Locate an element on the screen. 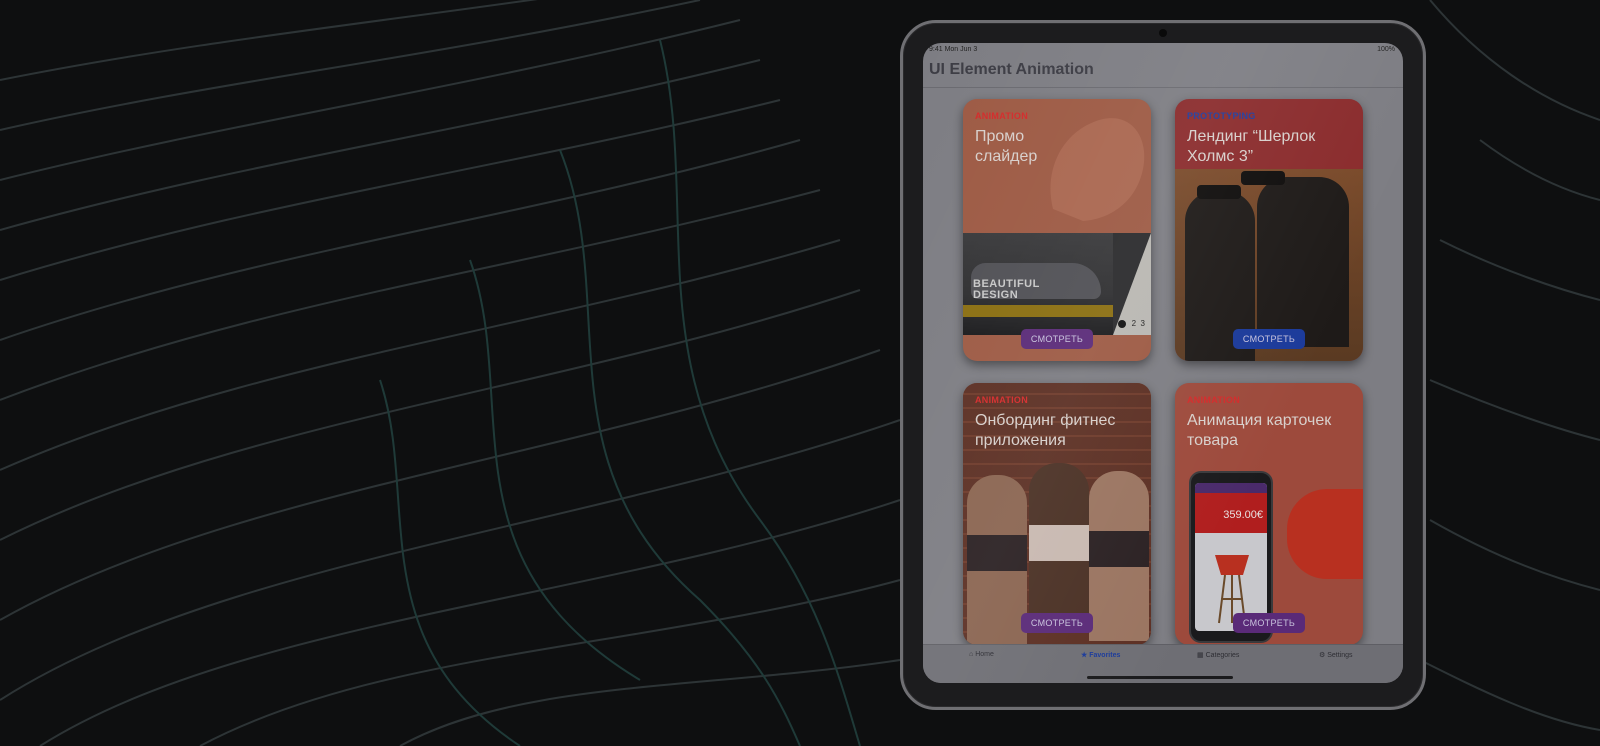 This screenshot has height=746, width=1600. tab-categories: ▦ Categories is located at coordinates (1218, 655).